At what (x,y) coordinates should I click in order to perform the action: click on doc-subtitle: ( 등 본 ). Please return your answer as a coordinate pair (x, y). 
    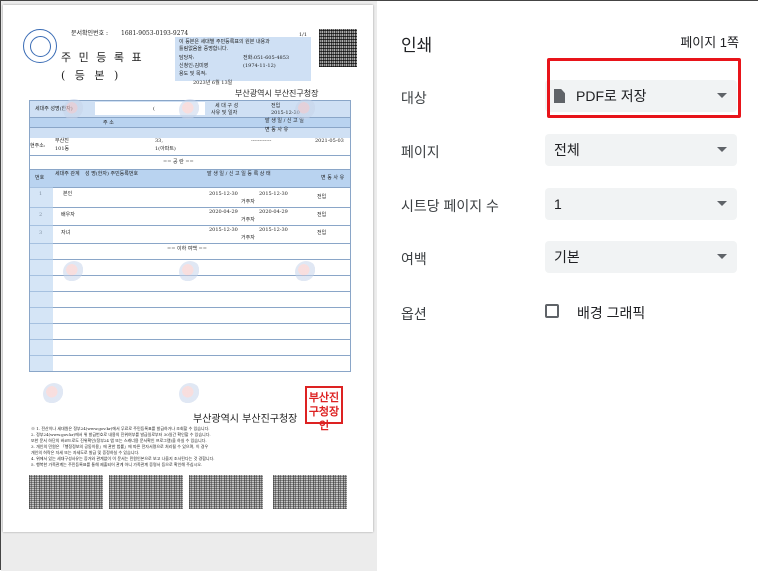
    Looking at the image, I should click on (91, 75).